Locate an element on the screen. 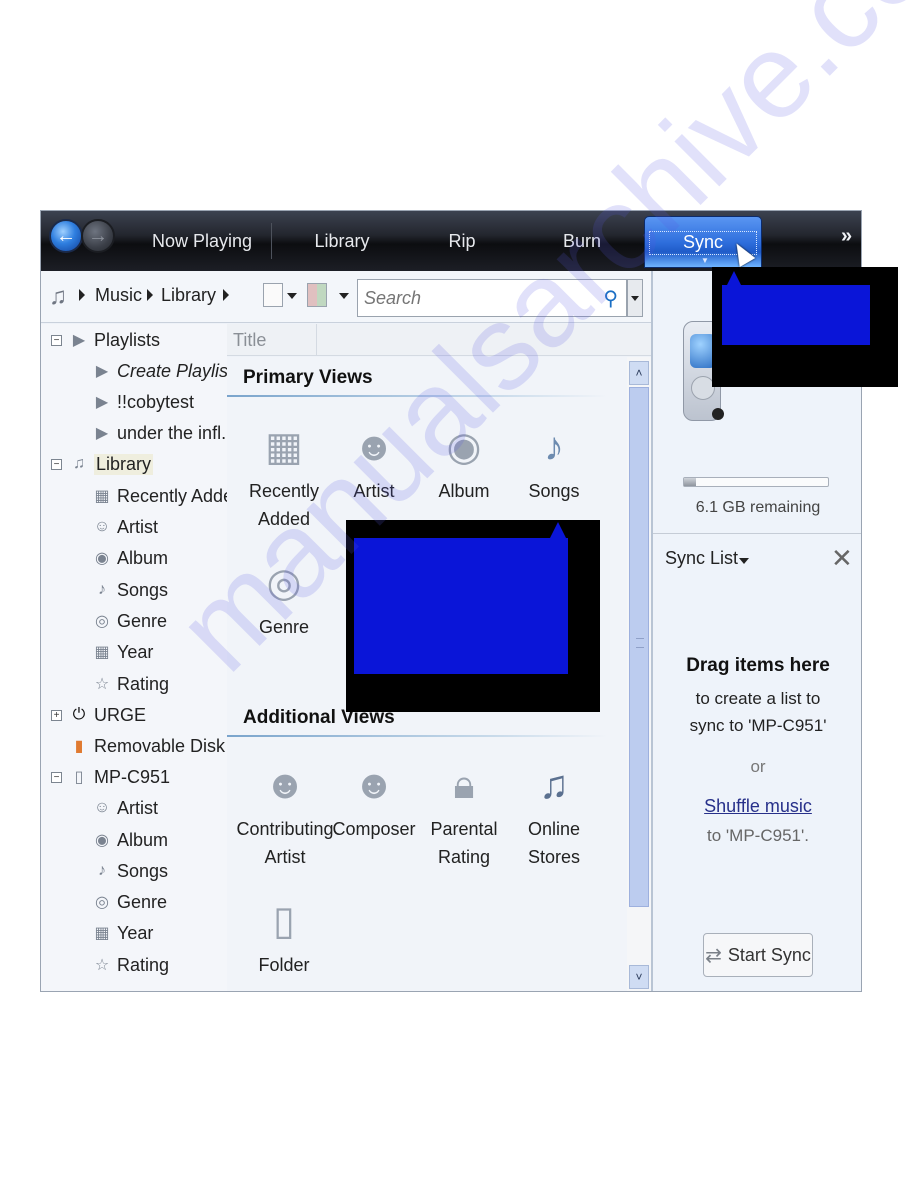  tab-rip: Rip is located at coordinates (462, 241).